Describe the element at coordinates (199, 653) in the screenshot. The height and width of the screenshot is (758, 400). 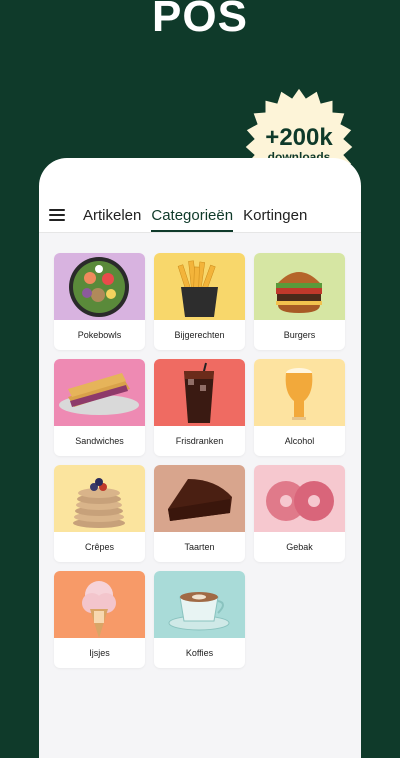
I see `category-label: Koffies` at that location.